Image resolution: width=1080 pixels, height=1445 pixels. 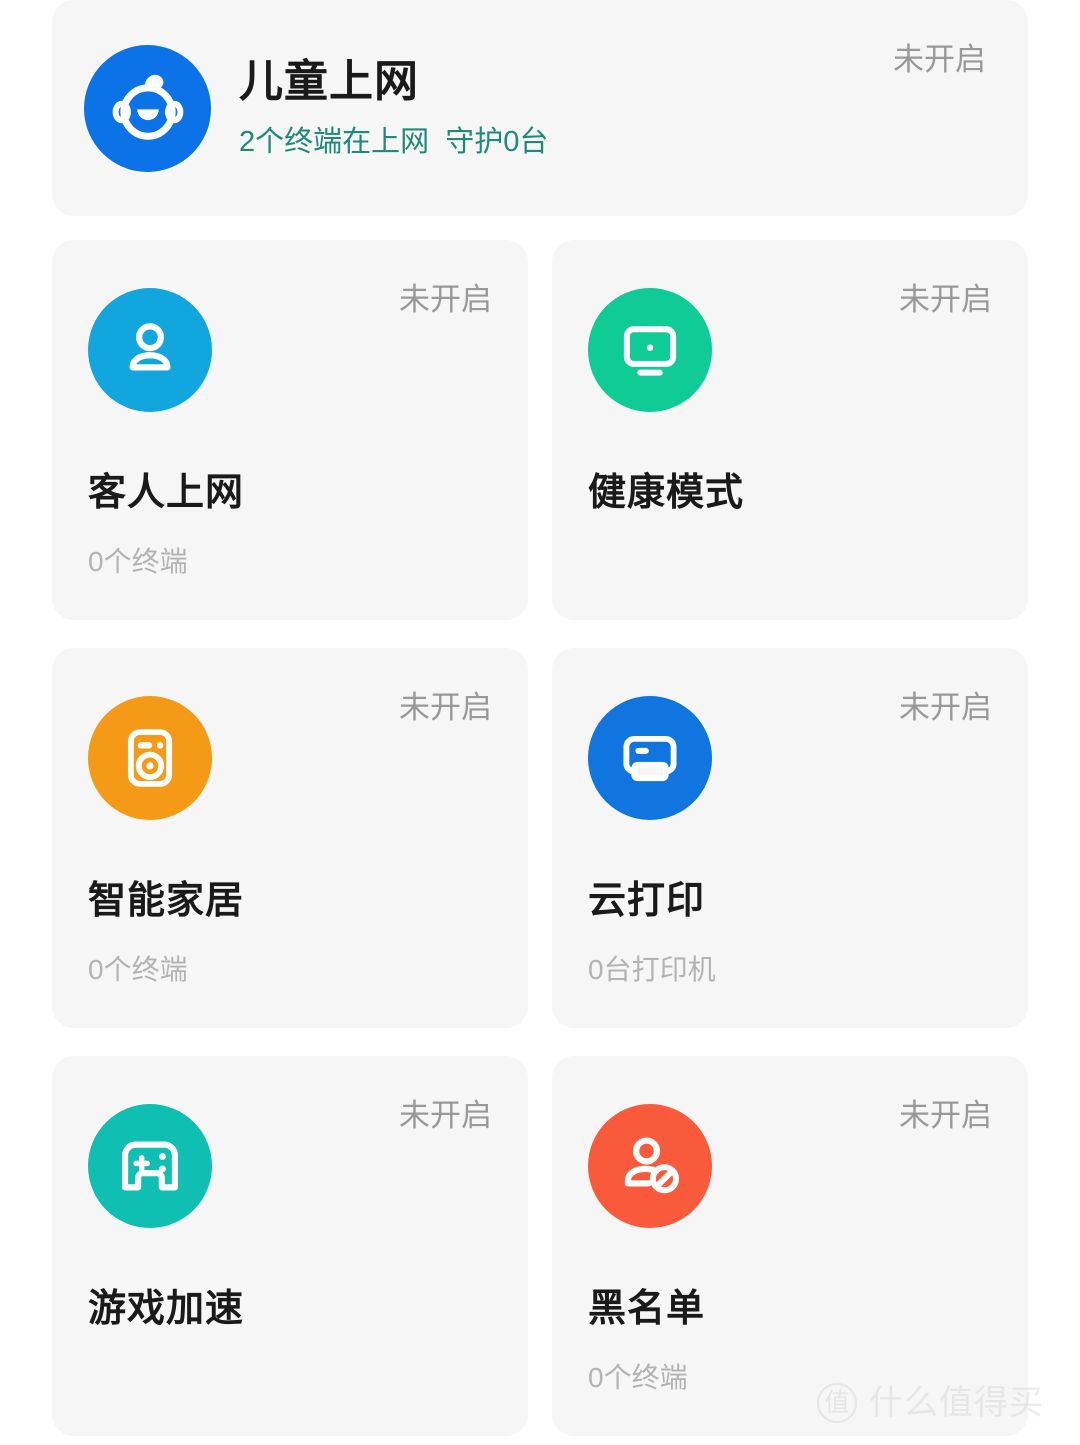 I want to click on tile-health-mode: 未开启 健康模式, so click(x=790, y=430).